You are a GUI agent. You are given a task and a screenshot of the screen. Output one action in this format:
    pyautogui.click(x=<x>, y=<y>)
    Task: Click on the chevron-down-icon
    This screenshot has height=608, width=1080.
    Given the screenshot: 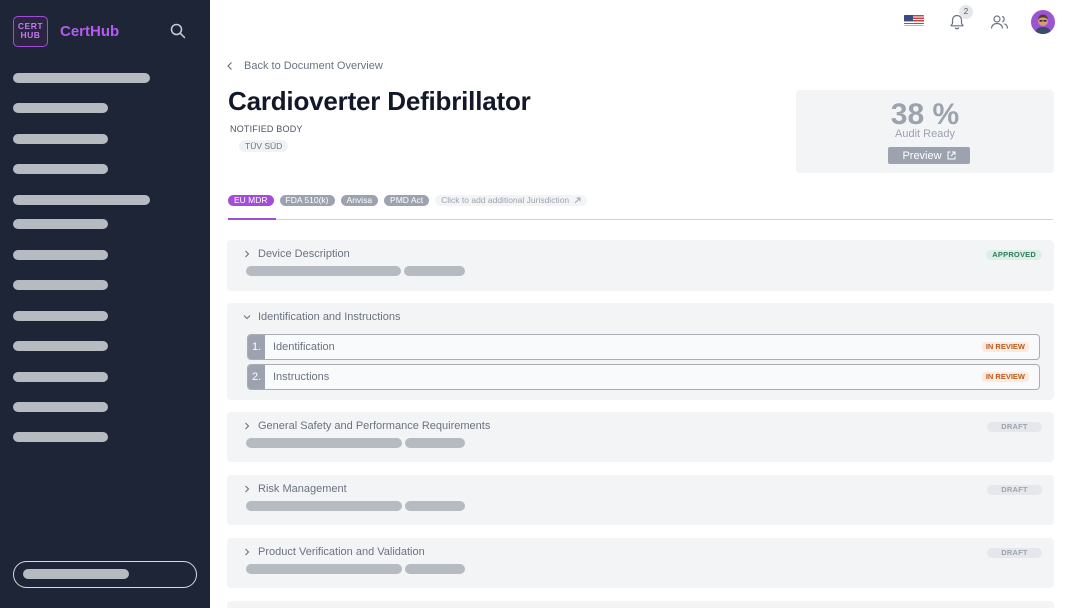 What is the action you would take?
    pyautogui.click(x=247, y=317)
    